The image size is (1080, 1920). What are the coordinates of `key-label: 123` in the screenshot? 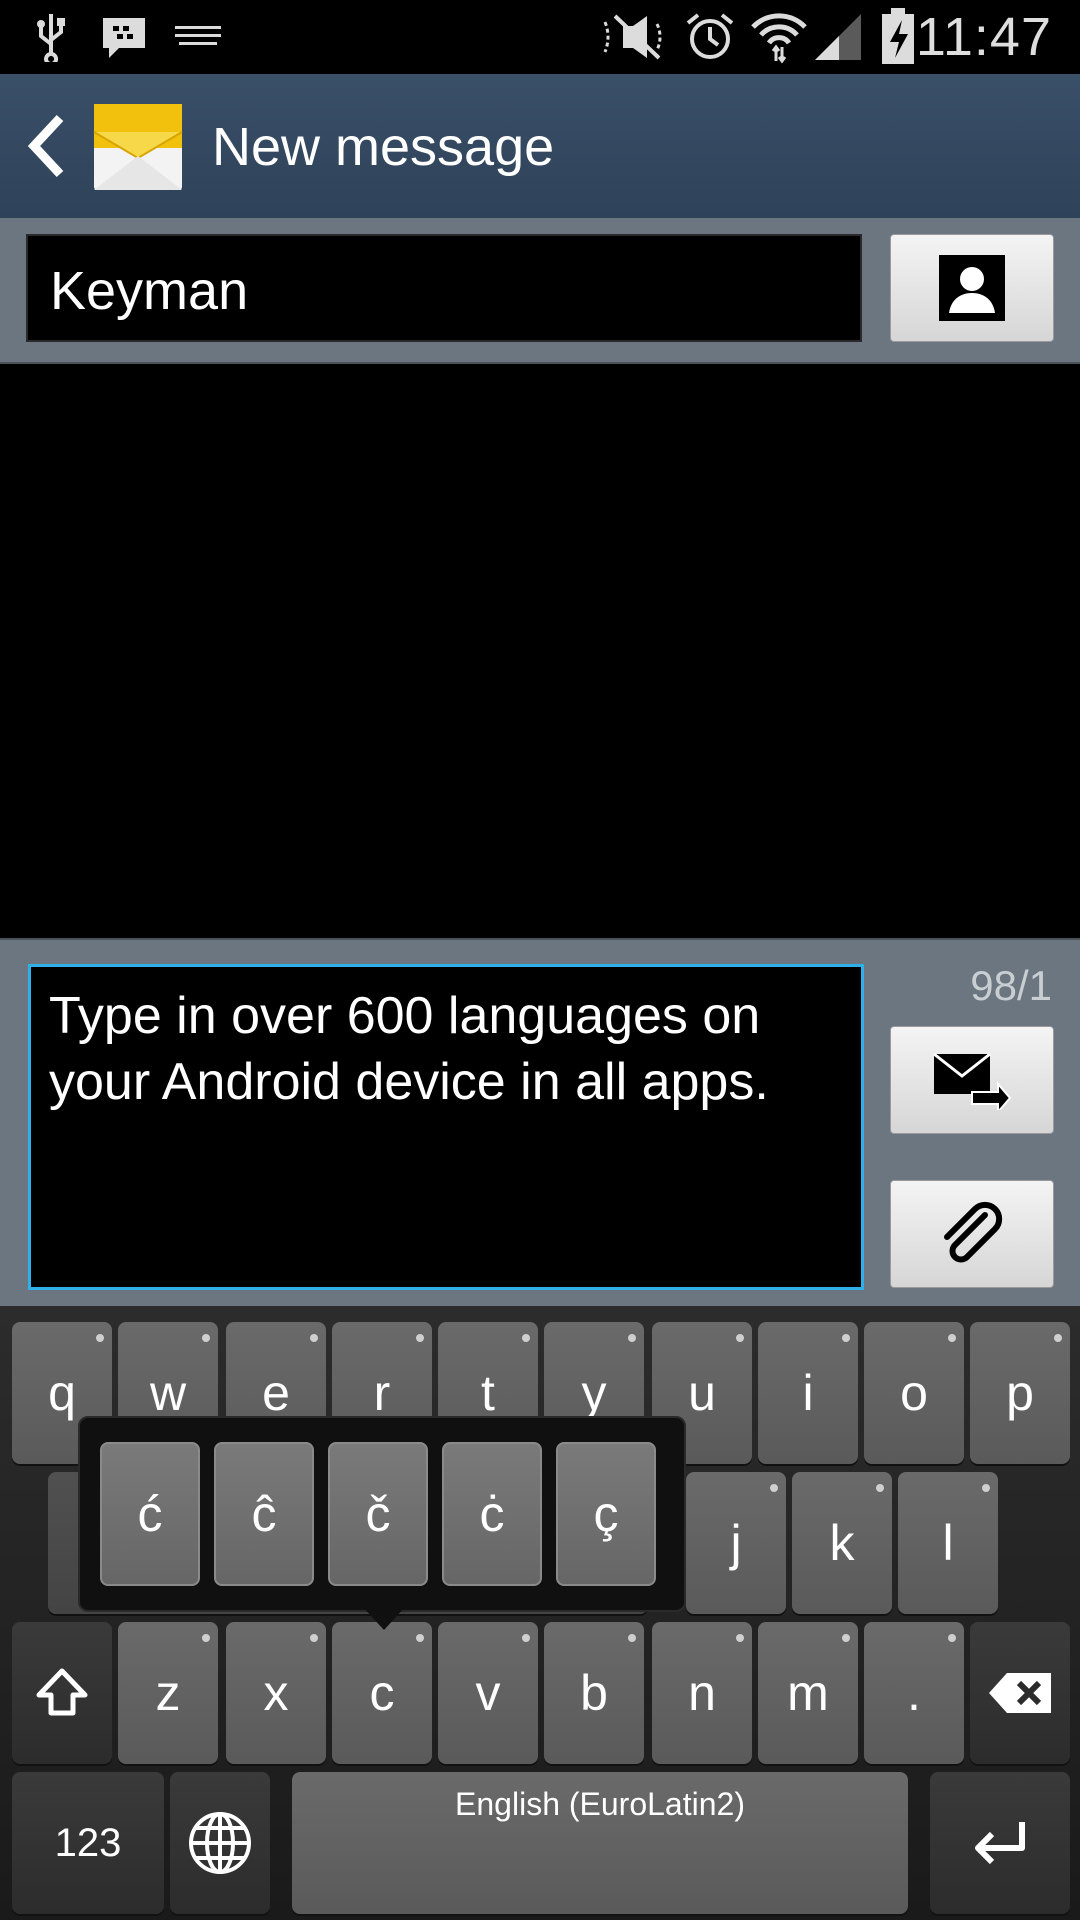 It's located at (88, 1842).